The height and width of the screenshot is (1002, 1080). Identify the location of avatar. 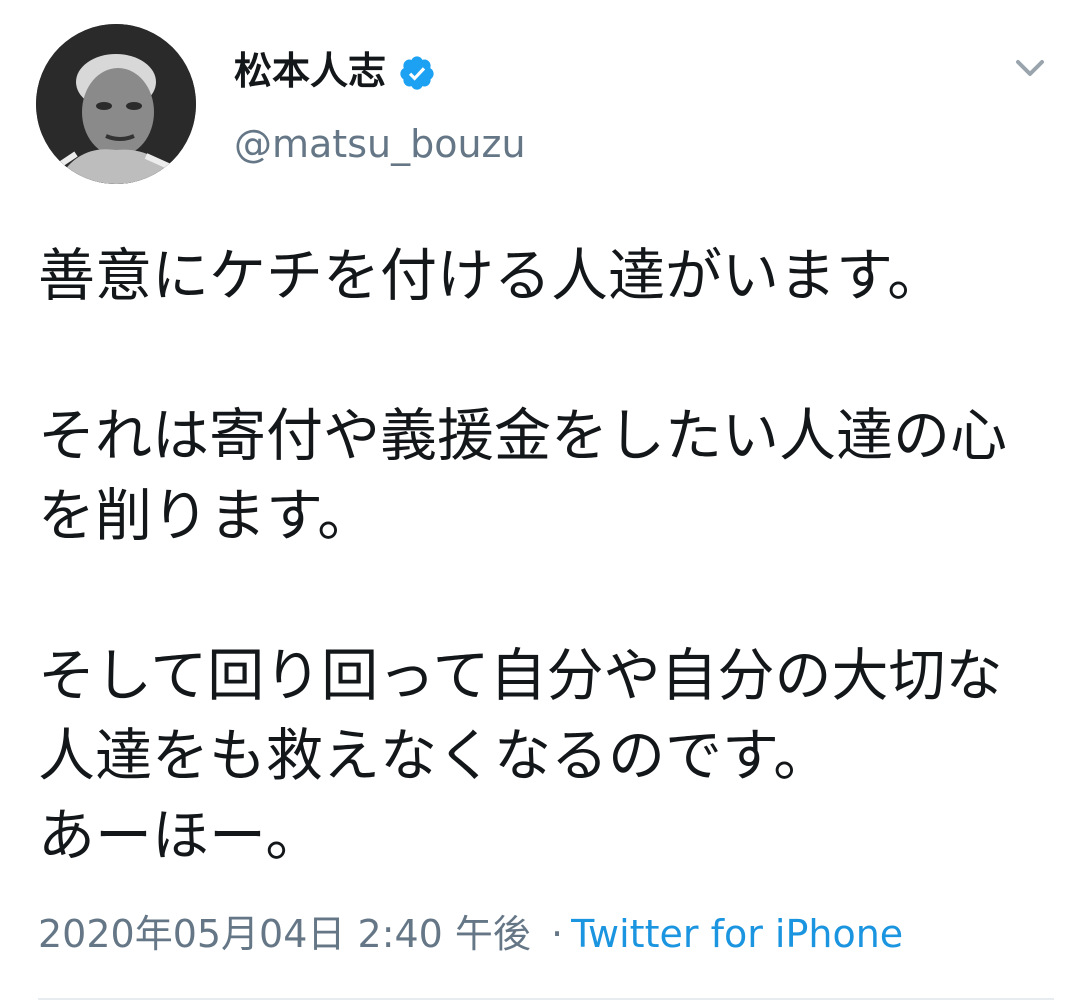
(116, 104).